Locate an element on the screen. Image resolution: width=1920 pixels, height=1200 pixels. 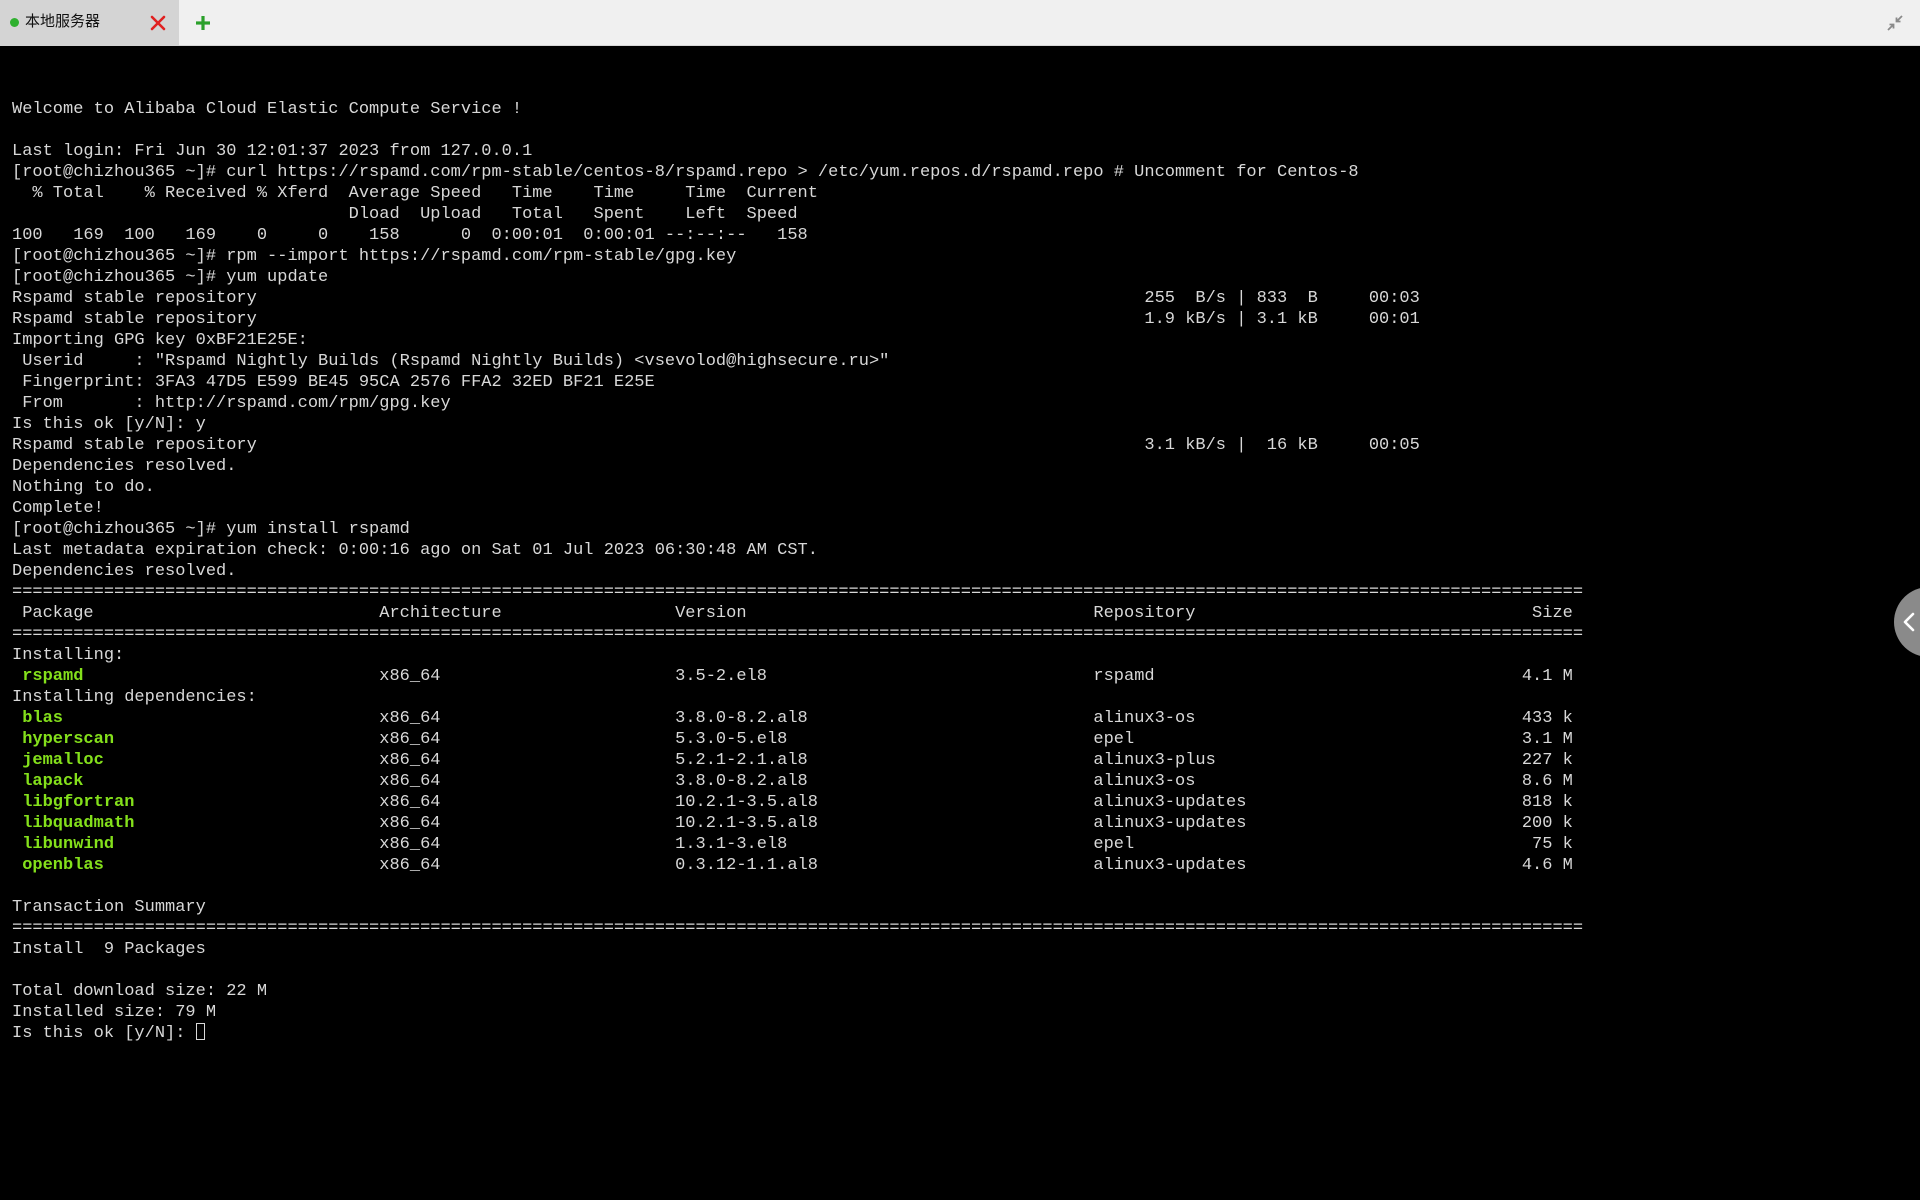
terminal-line: Nothing to do. is located at coordinates (83, 487).